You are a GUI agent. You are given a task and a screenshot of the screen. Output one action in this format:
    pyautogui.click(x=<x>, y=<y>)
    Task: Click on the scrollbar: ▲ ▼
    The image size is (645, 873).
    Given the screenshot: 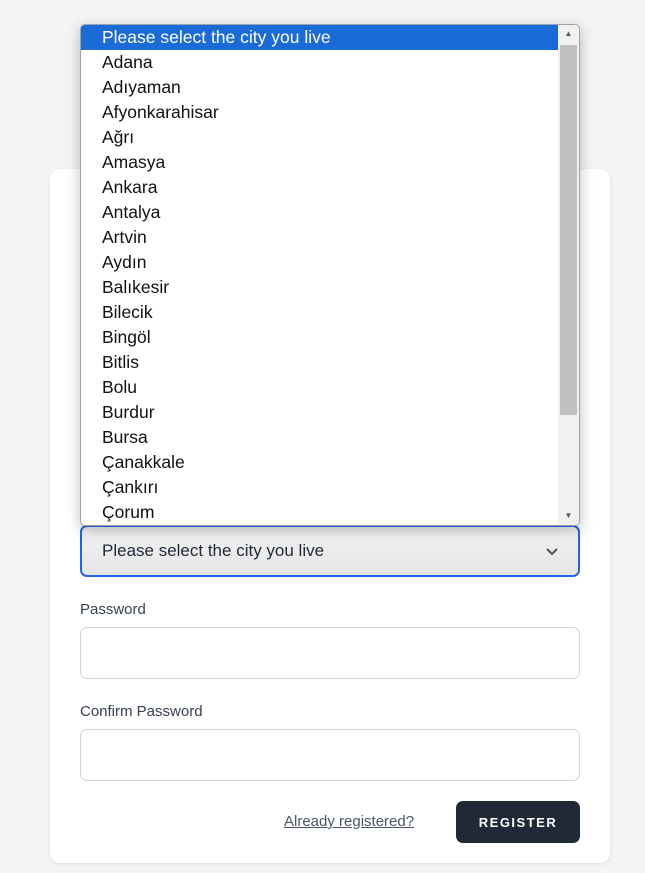 What is the action you would take?
    pyautogui.click(x=568, y=275)
    